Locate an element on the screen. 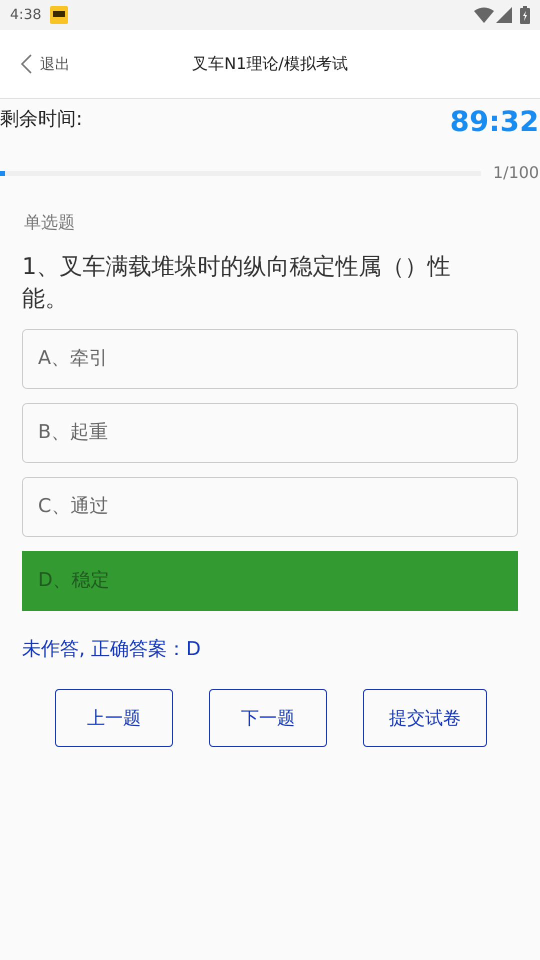 This screenshot has width=540, height=960. battery-icon is located at coordinates (525, 15).